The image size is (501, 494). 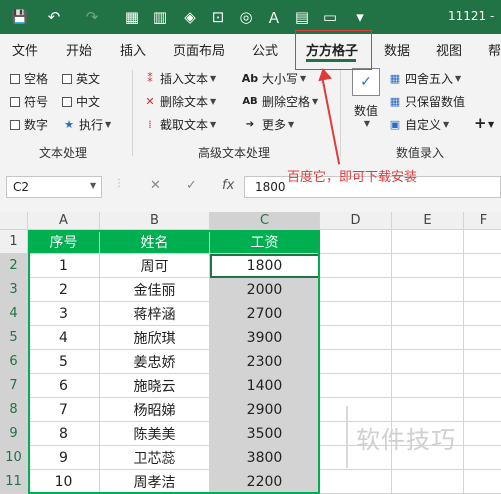 I want to click on grid-cell-c6: 2300, so click(x=265, y=362).